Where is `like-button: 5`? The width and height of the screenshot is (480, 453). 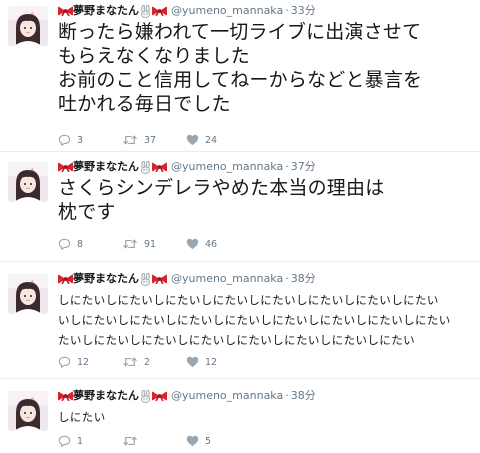
like-button: 5 is located at coordinates (216, 441).